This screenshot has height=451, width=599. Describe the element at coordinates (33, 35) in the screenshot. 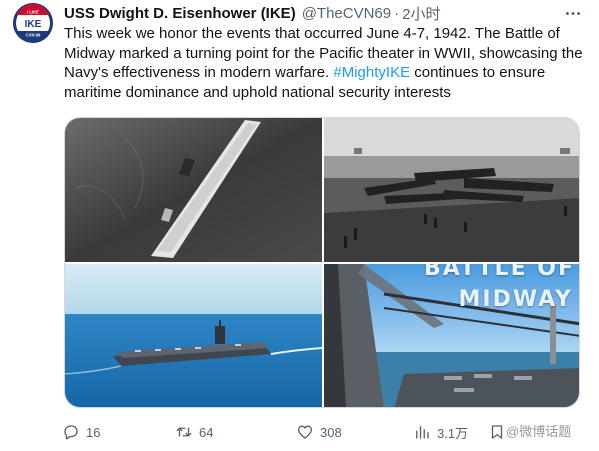

I see `avatar-text-bottom: CVN 69` at that location.